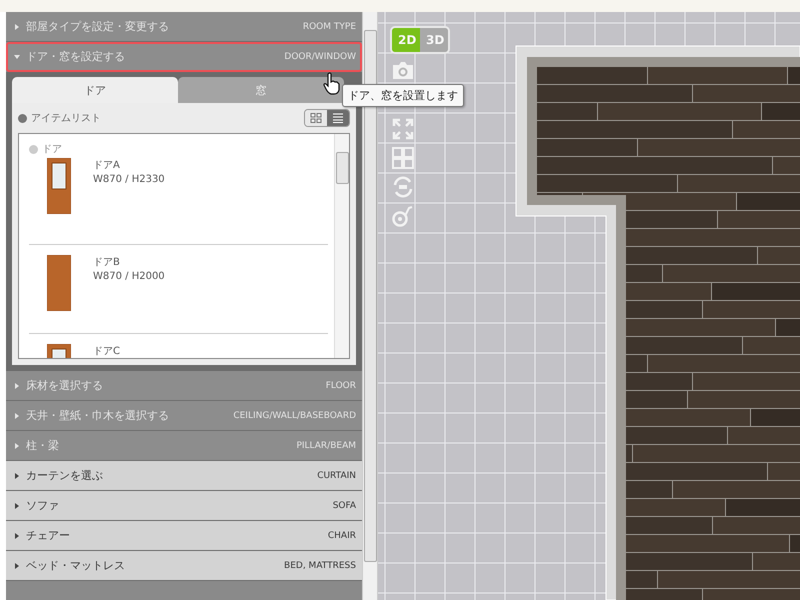 The height and width of the screenshot is (600, 800). Describe the element at coordinates (403, 216) in the screenshot. I see `tape-measure-icon` at that location.